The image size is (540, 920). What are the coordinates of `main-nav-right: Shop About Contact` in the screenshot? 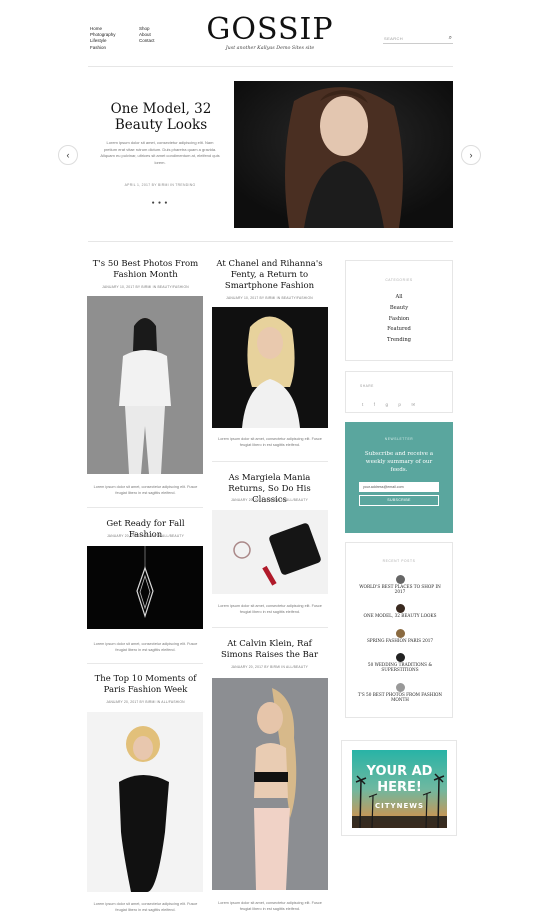 It's located at (159, 35).